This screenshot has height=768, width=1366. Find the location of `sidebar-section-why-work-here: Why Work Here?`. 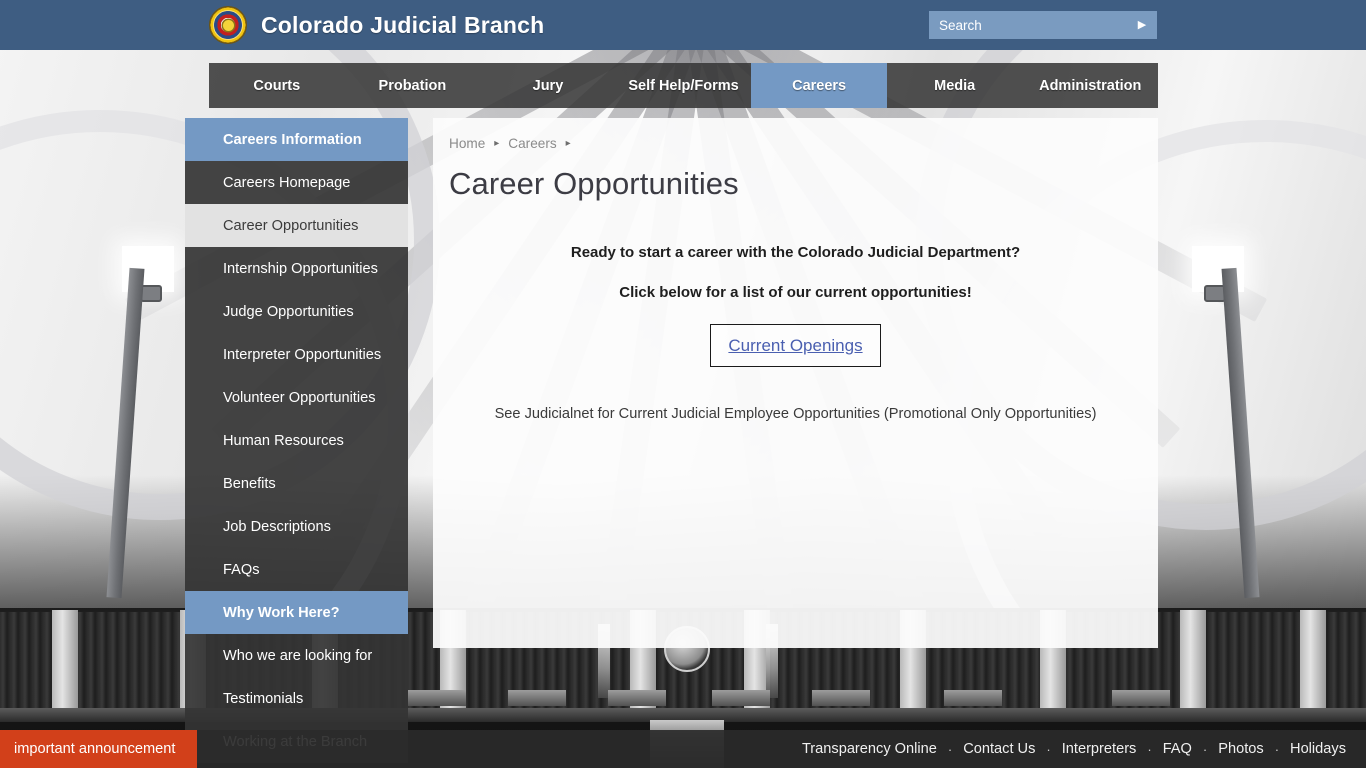

sidebar-section-why-work-here: Why Work Here? is located at coordinates (296, 612).